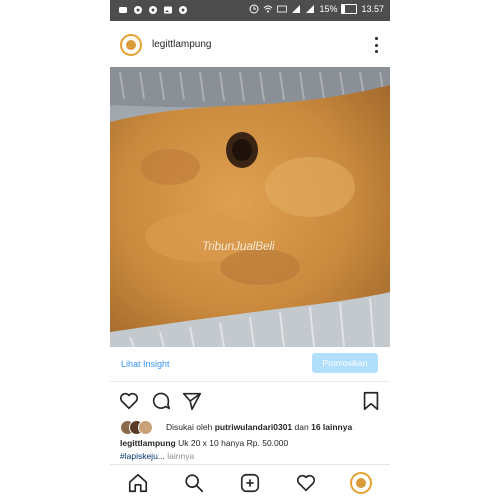 The width and height of the screenshot is (500, 500). I want to click on view-insight-link: Lihat Insight, so click(145, 364).